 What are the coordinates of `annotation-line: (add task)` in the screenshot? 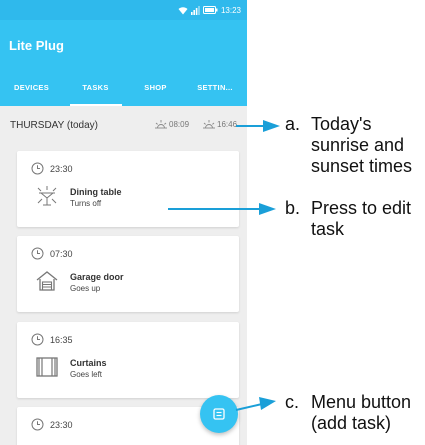 It's located at (351, 423).